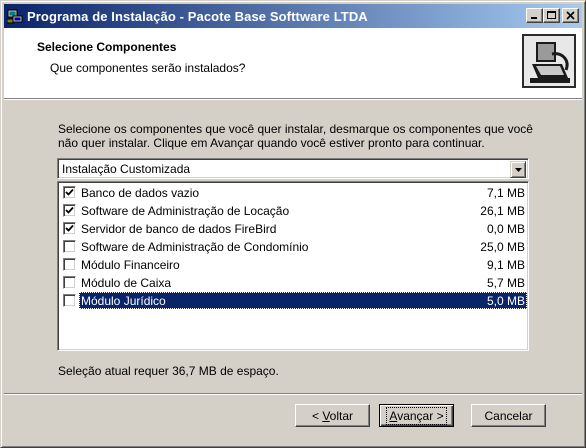 Image resolution: width=586 pixels, height=448 pixels. I want to click on component-row-selected: Módulo Jurídico 5,0 MB, so click(294, 300).